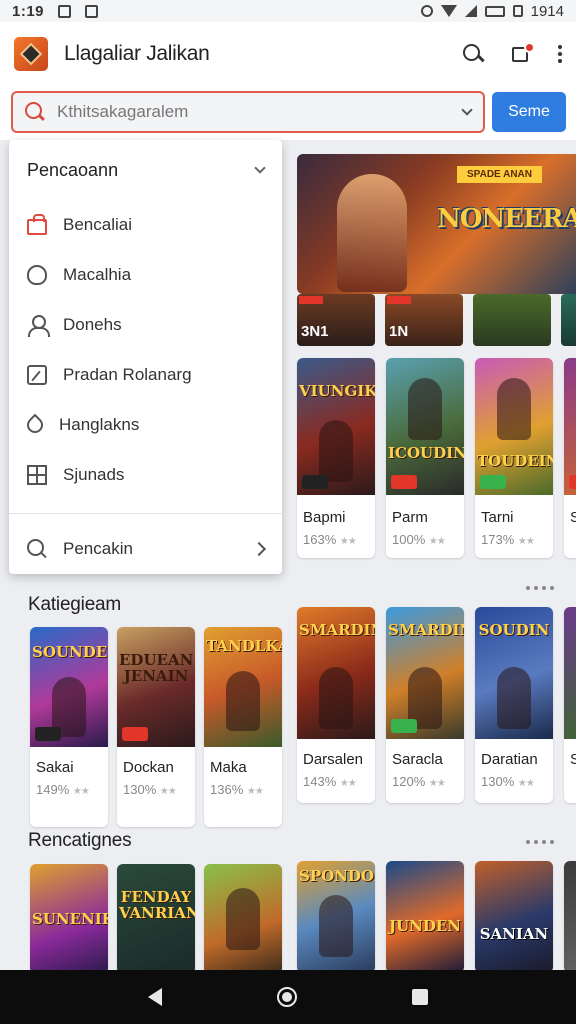  Describe the element at coordinates (38, 326) in the screenshot. I see `user-icon` at that location.